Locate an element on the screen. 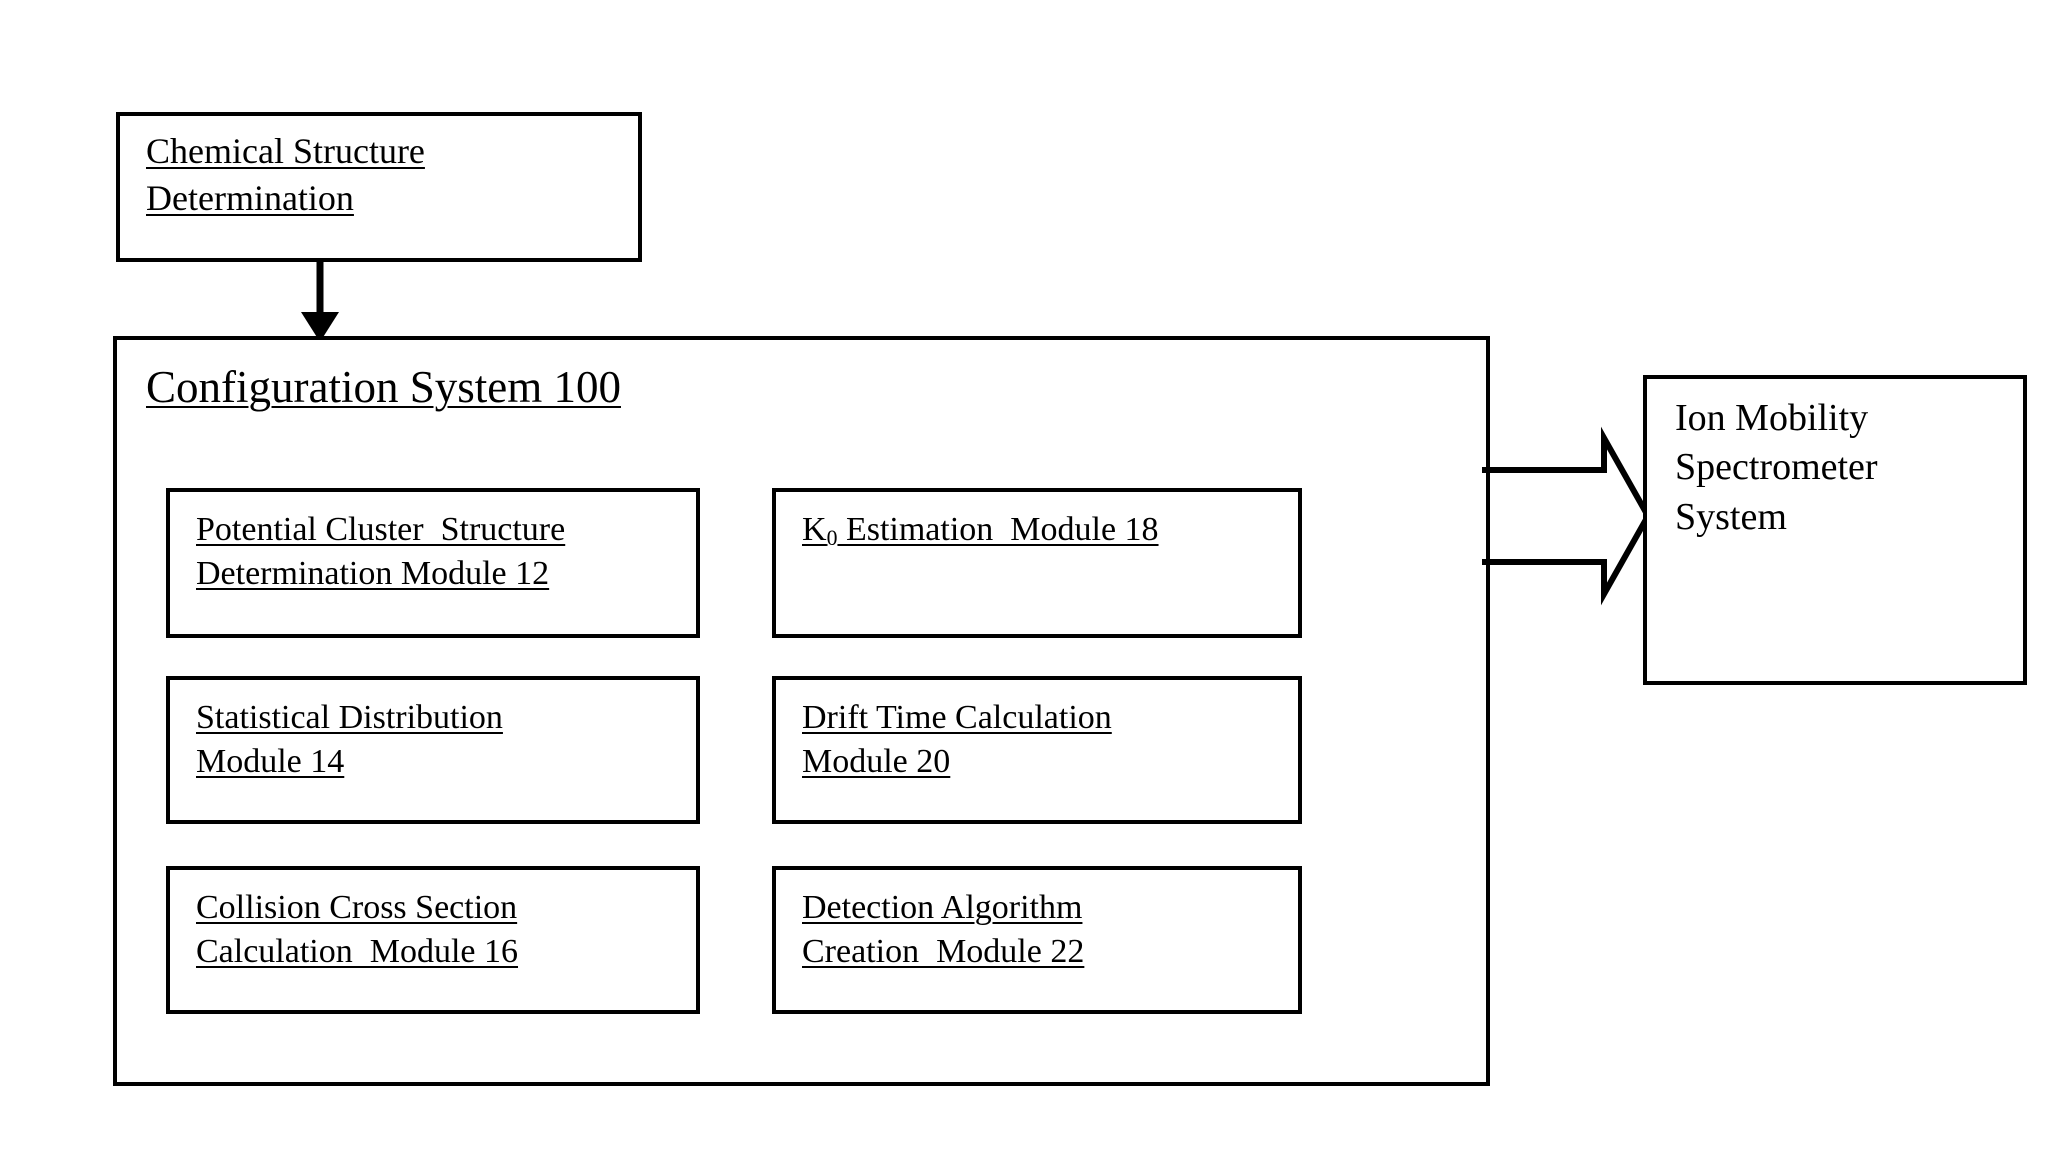 Image resolution: width=2064 pixels, height=1152 pixels. module-18-subscript: 0 is located at coordinates (832, 537).